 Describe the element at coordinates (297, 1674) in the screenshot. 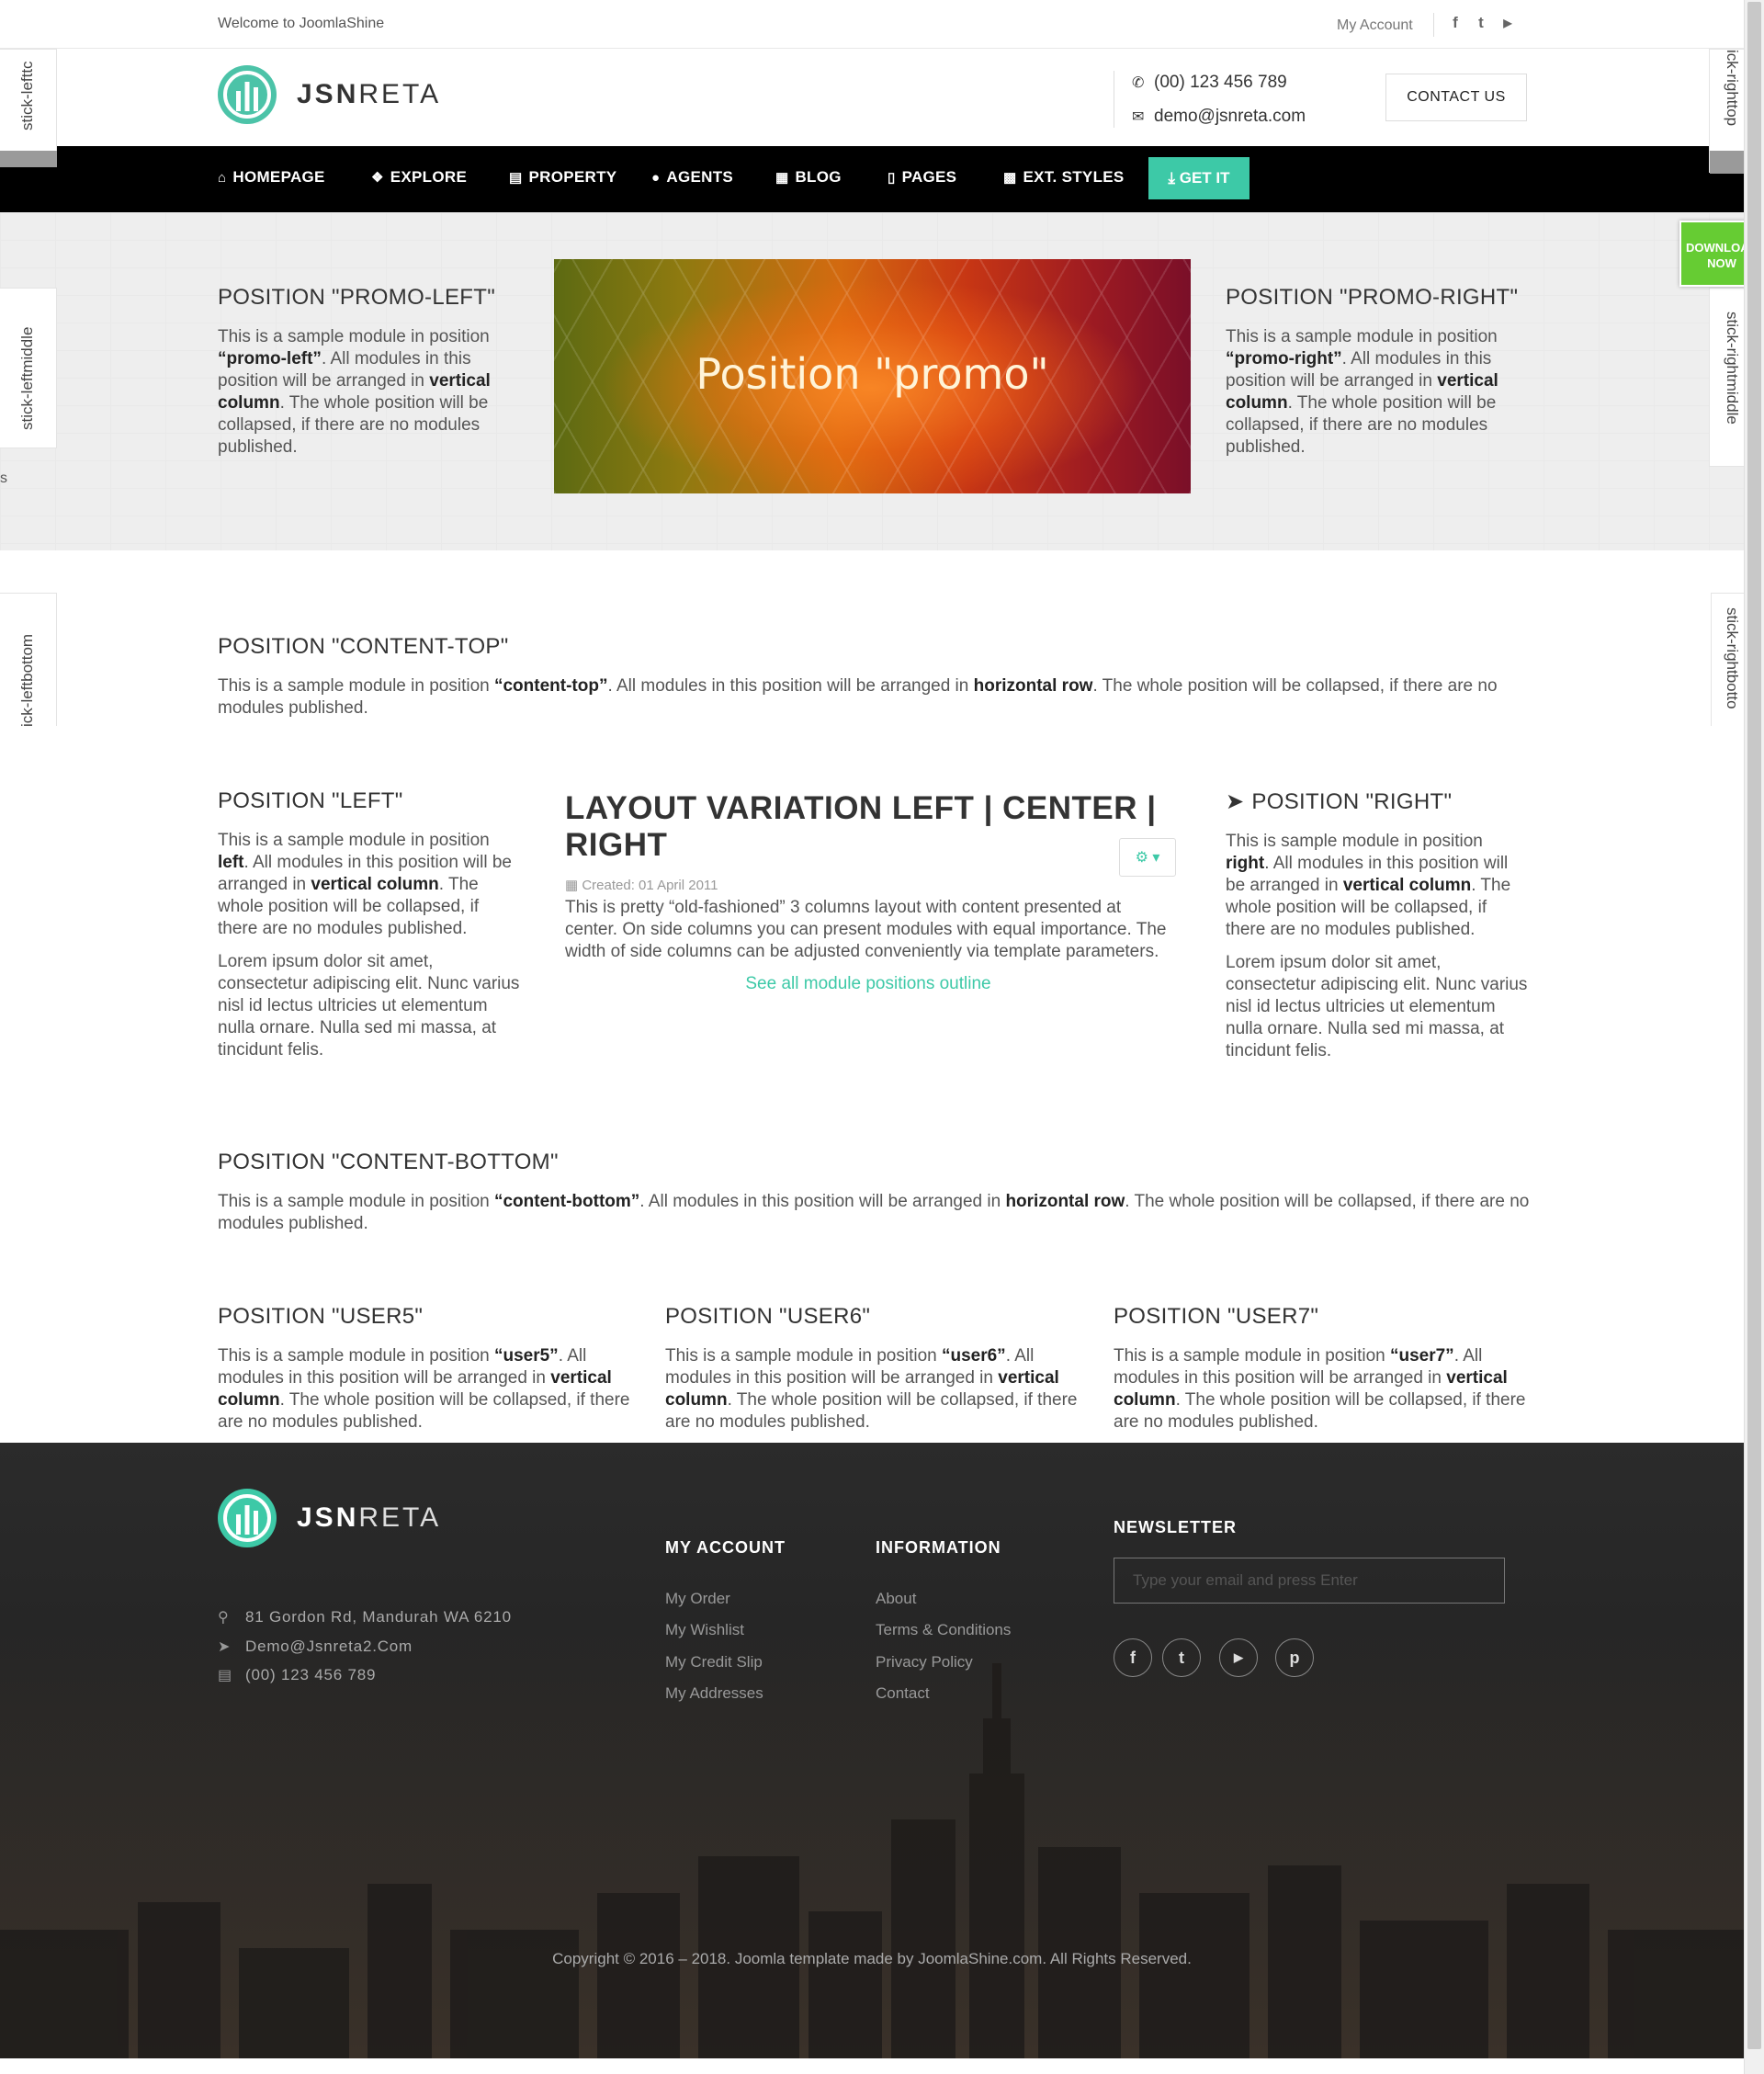

I see `footer-phone: ▤ (00) 123 456 789` at that location.